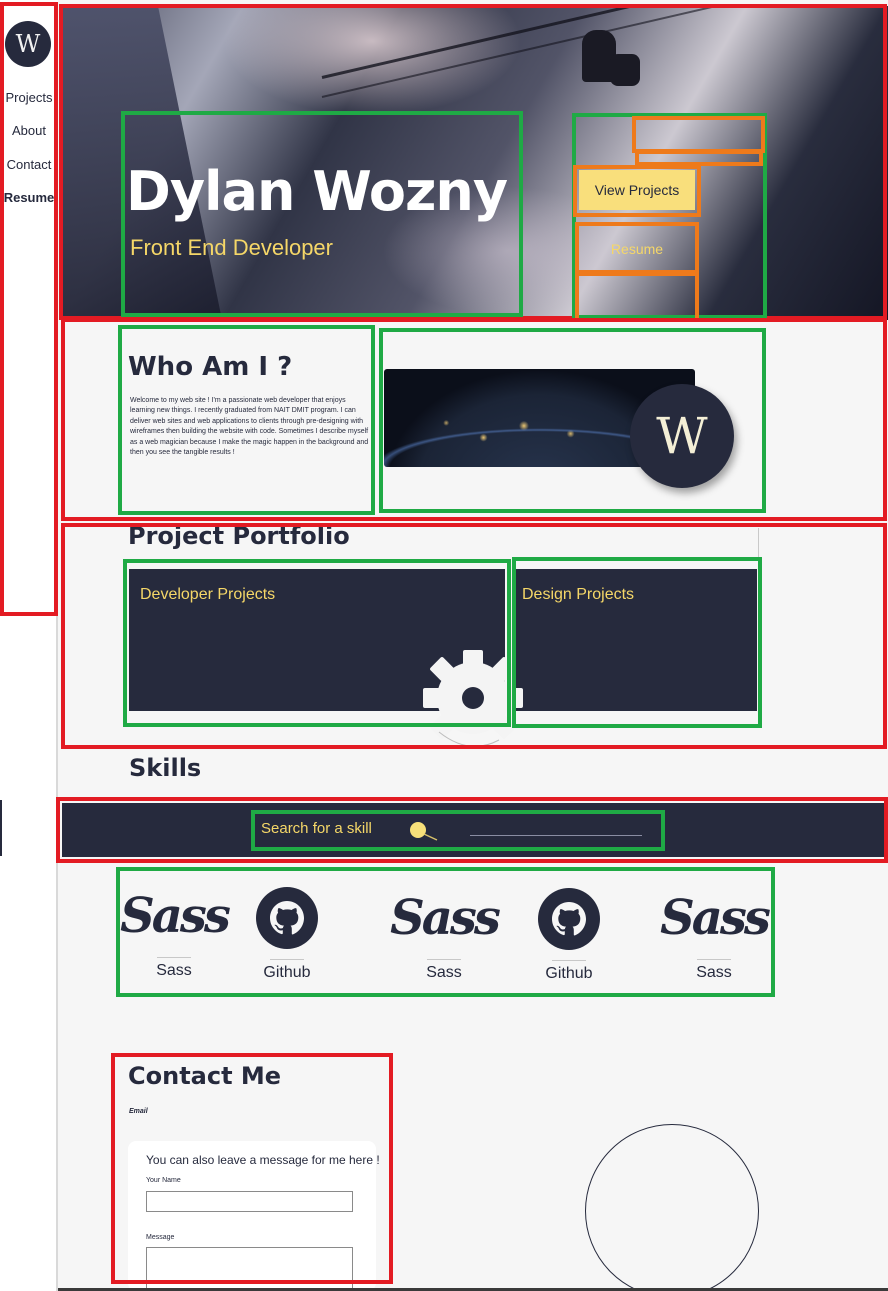 Image resolution: width=888 pixels, height=1291 pixels. Describe the element at coordinates (29, 97) in the screenshot. I see `sidebar-item-projects: Projects` at that location.